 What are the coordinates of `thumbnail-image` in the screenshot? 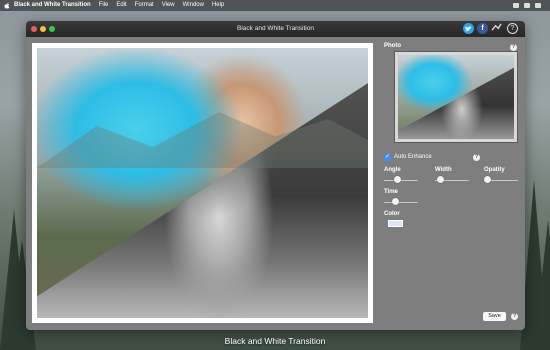 It's located at (456, 97).